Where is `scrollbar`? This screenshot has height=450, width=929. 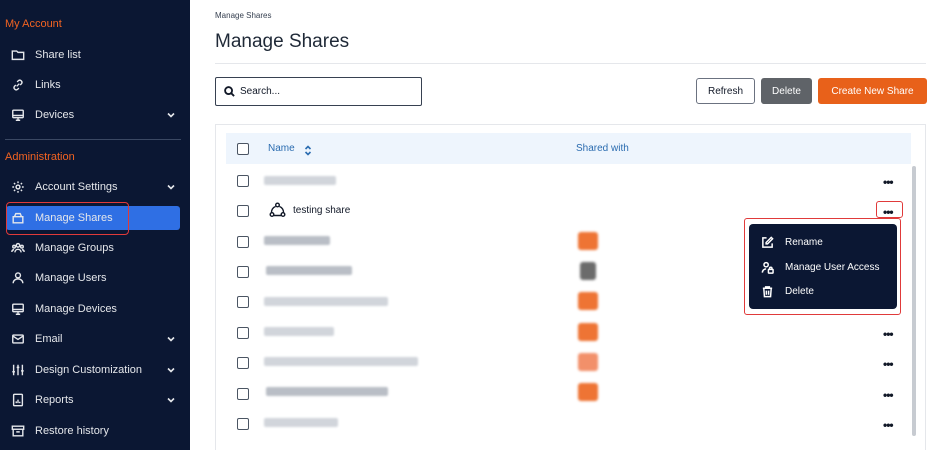 scrollbar is located at coordinates (914, 301).